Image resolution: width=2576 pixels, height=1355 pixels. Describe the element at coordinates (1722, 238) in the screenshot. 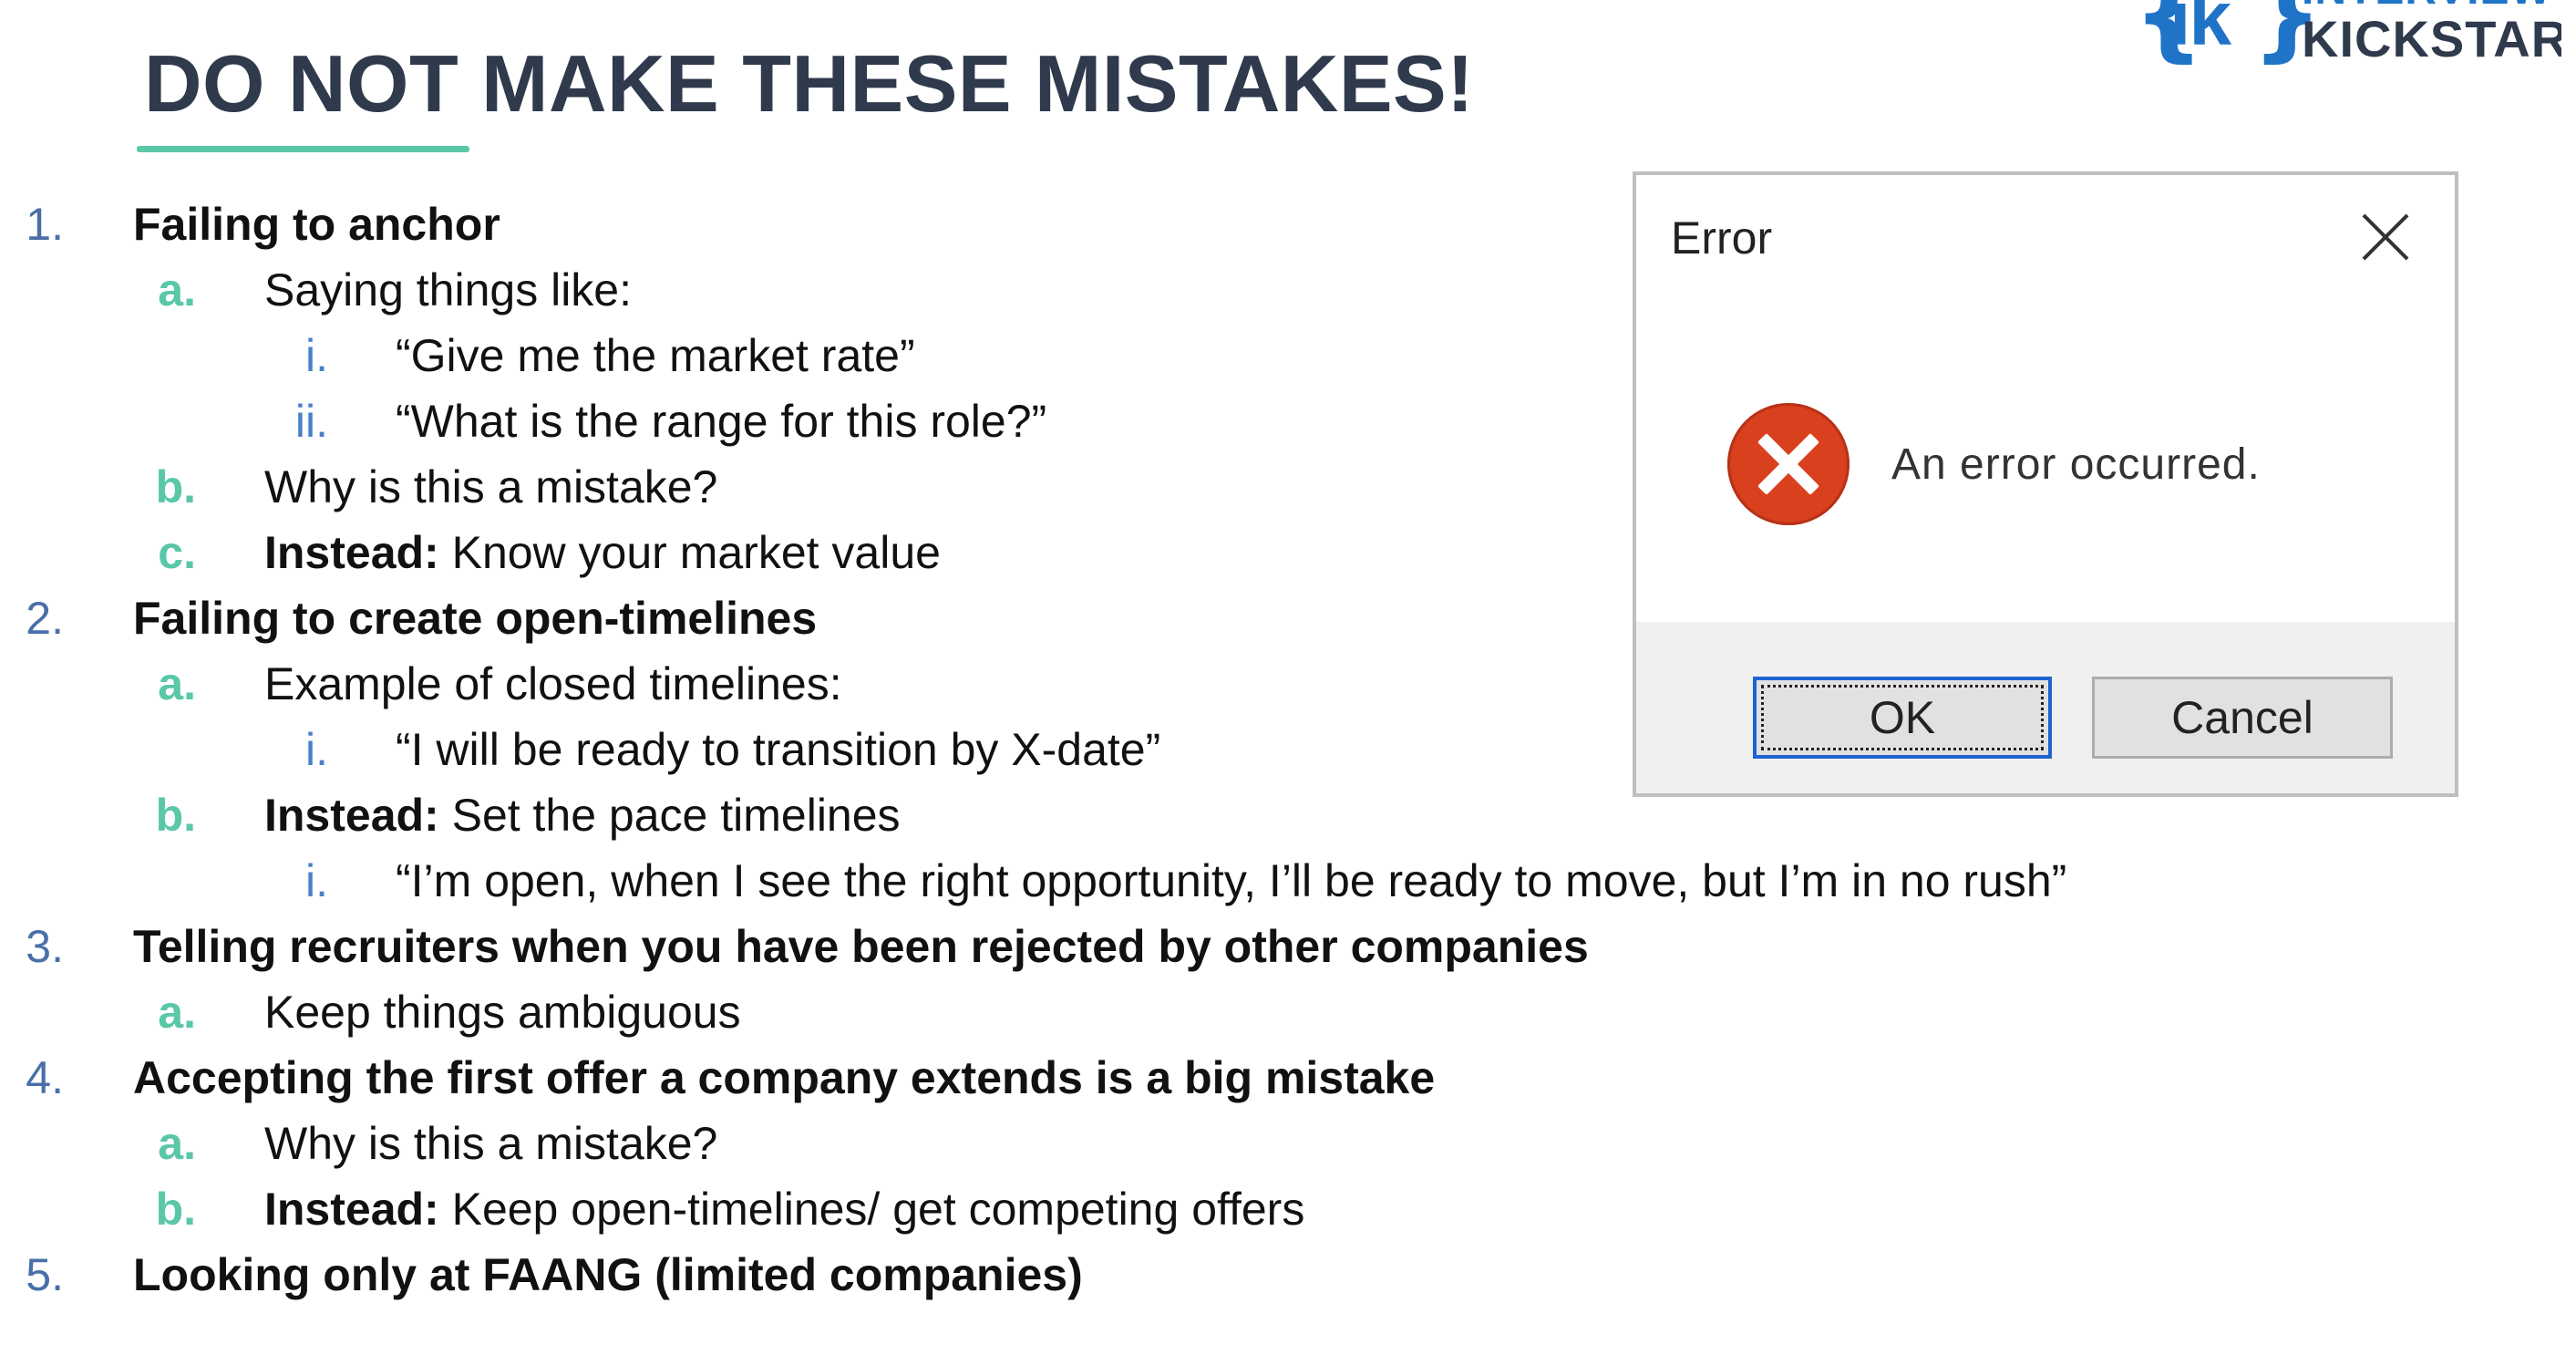

I see `dialog-title: Error` at that location.